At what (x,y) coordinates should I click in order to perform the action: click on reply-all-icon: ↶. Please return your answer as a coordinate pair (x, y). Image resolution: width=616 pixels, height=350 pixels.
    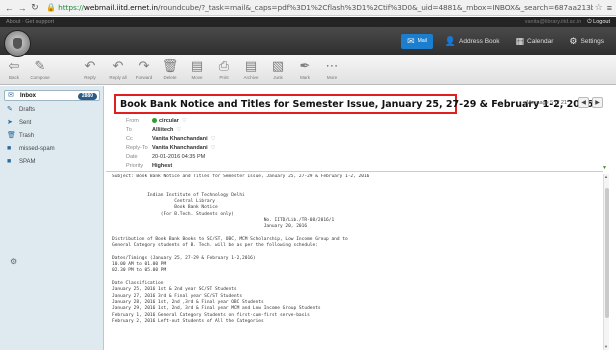
    Looking at the image, I should click on (118, 65).